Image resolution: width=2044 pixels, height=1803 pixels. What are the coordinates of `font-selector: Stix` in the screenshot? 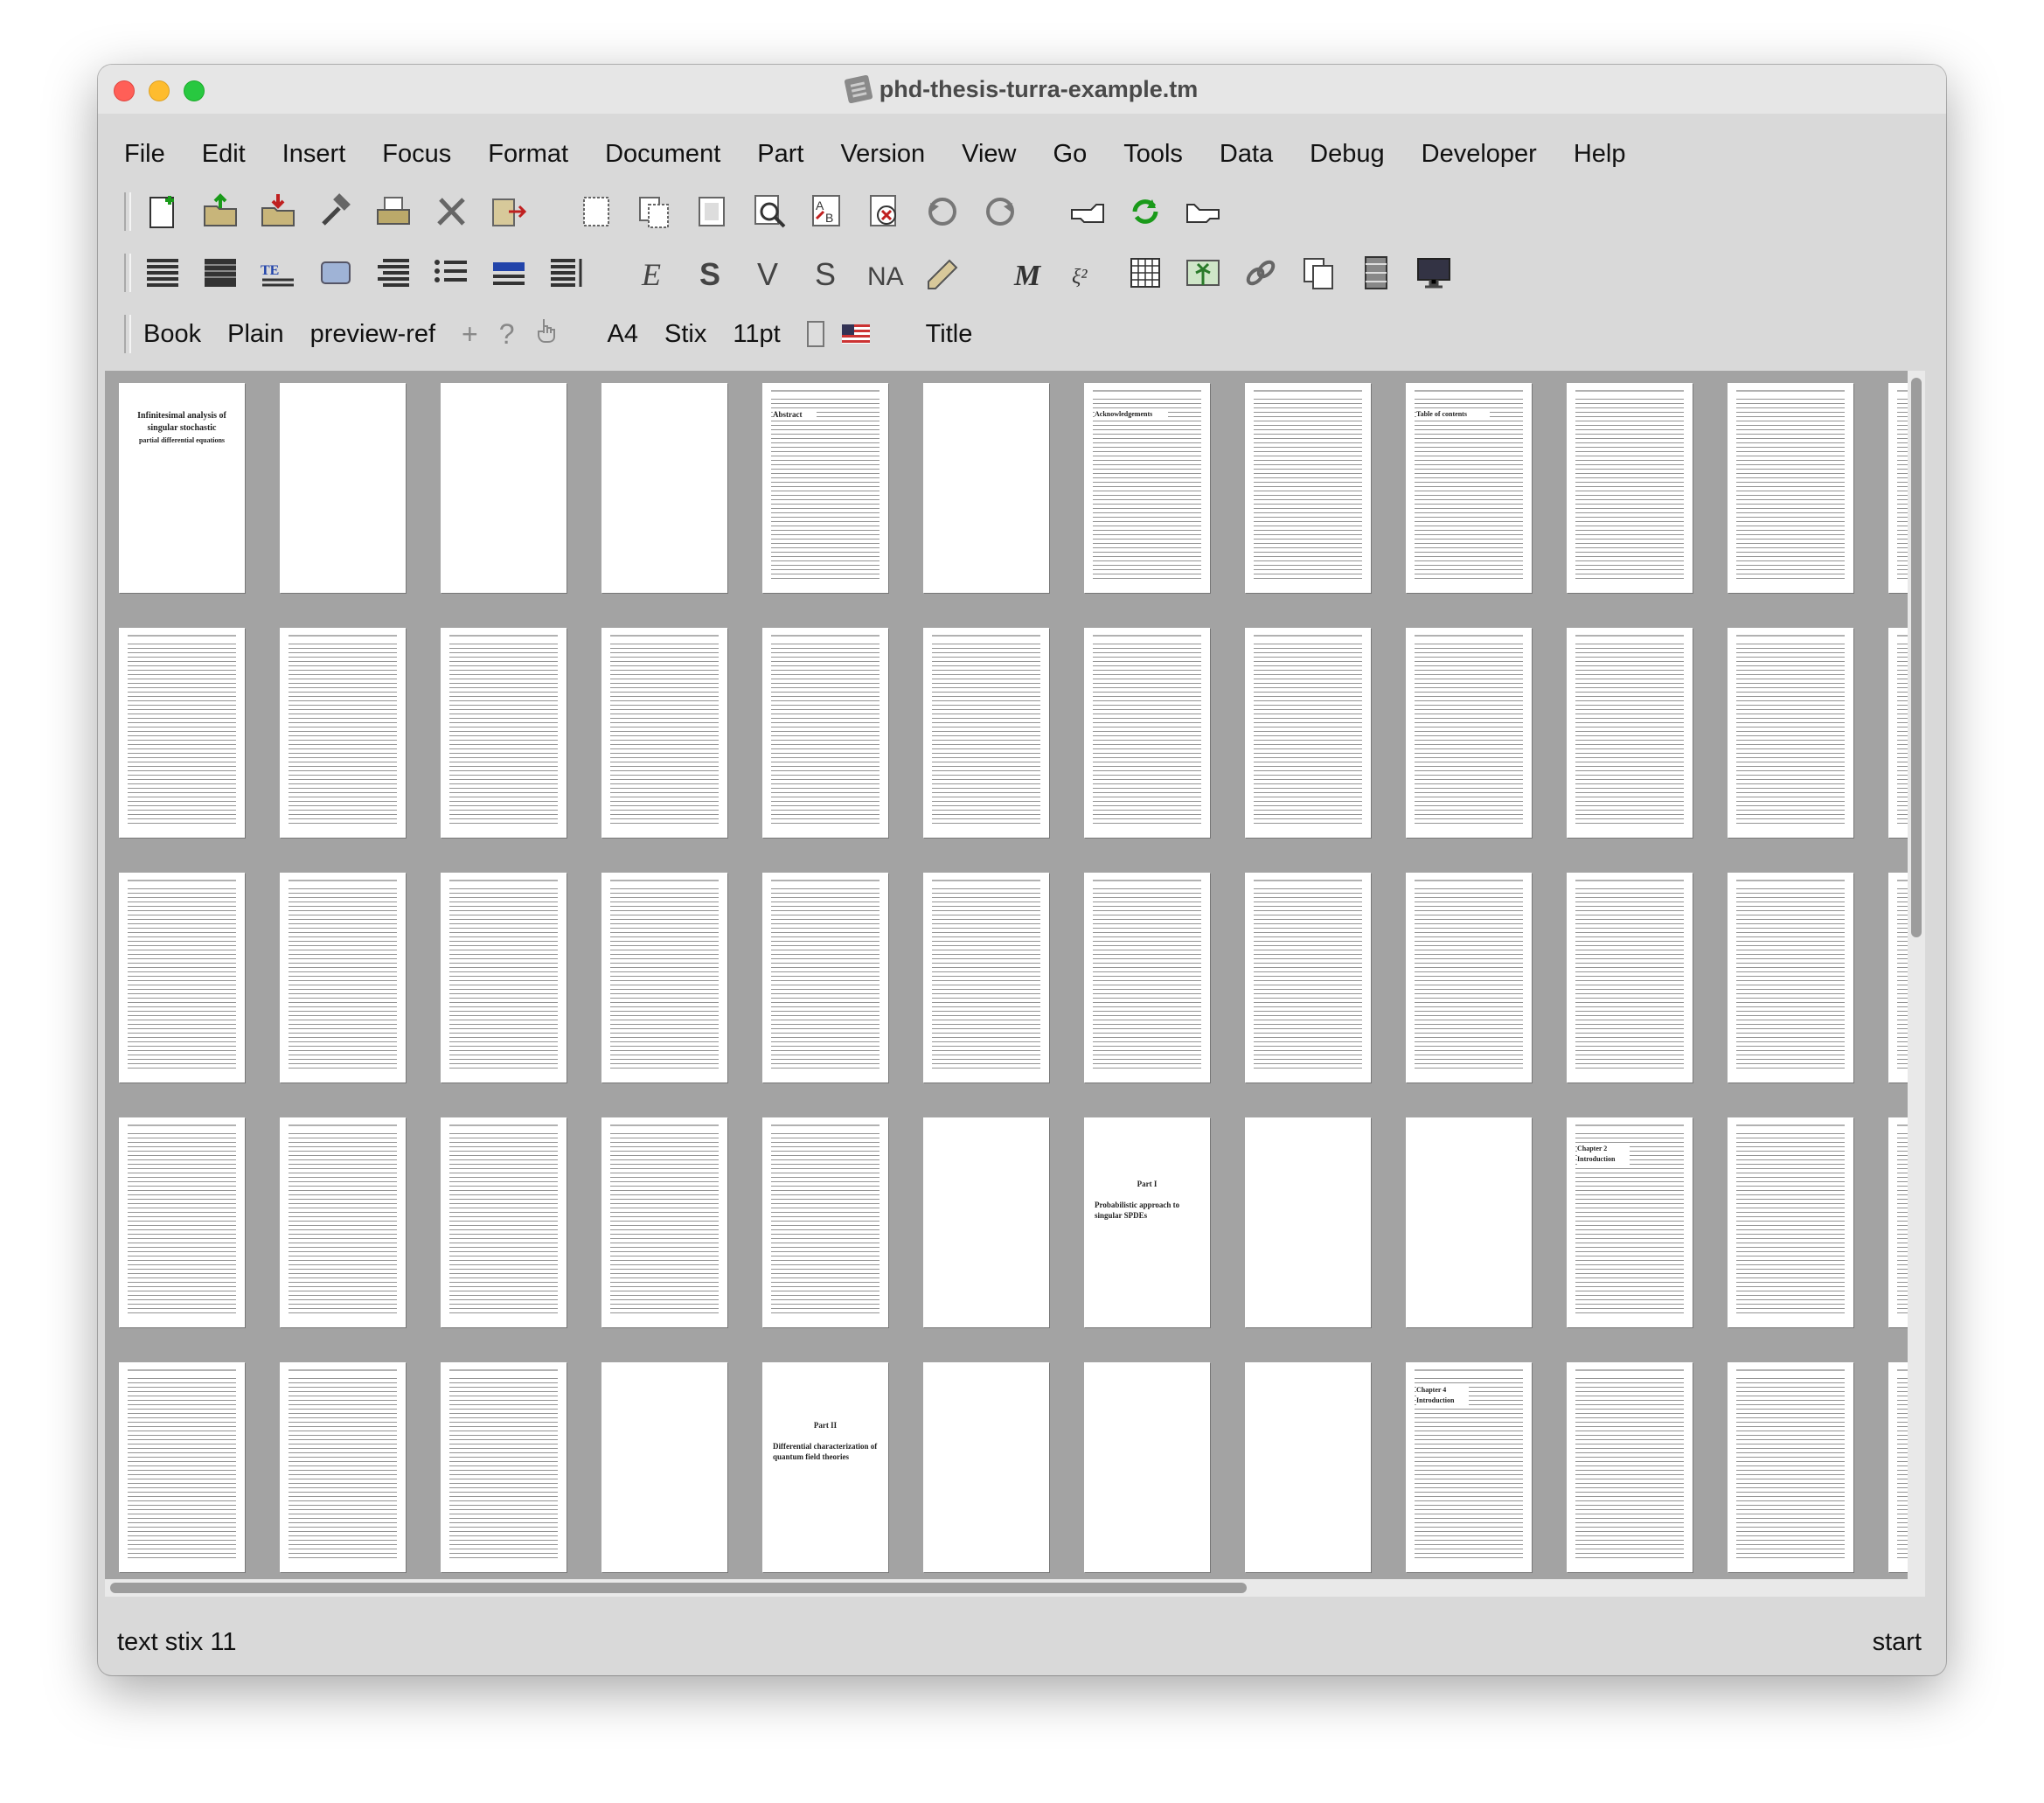 It's located at (685, 335).